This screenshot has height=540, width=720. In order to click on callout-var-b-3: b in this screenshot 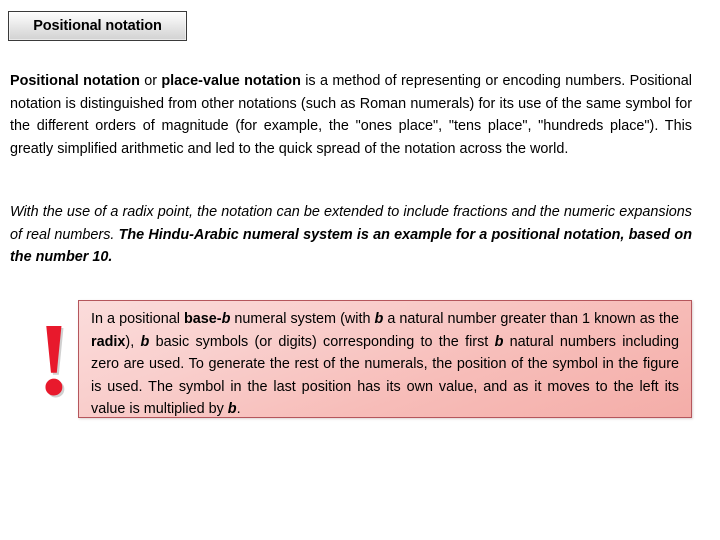, I will do `click(145, 341)`.